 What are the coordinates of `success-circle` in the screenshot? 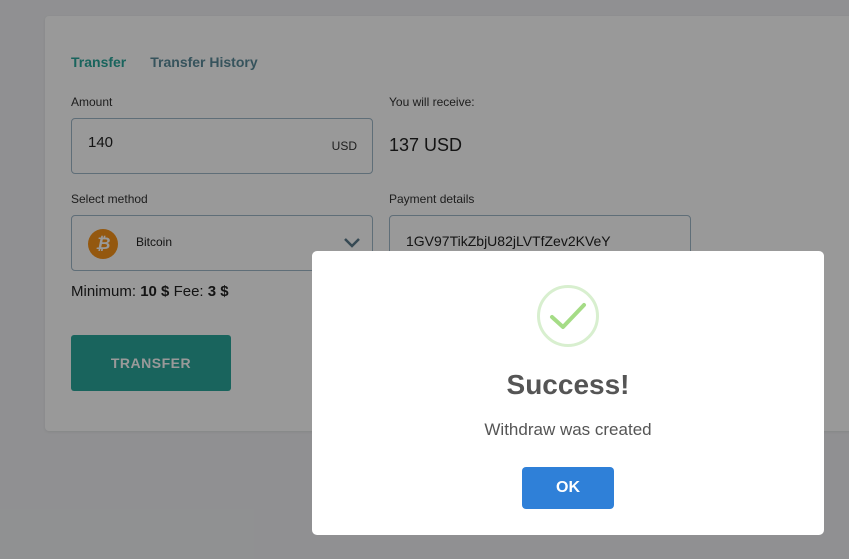 It's located at (568, 316).